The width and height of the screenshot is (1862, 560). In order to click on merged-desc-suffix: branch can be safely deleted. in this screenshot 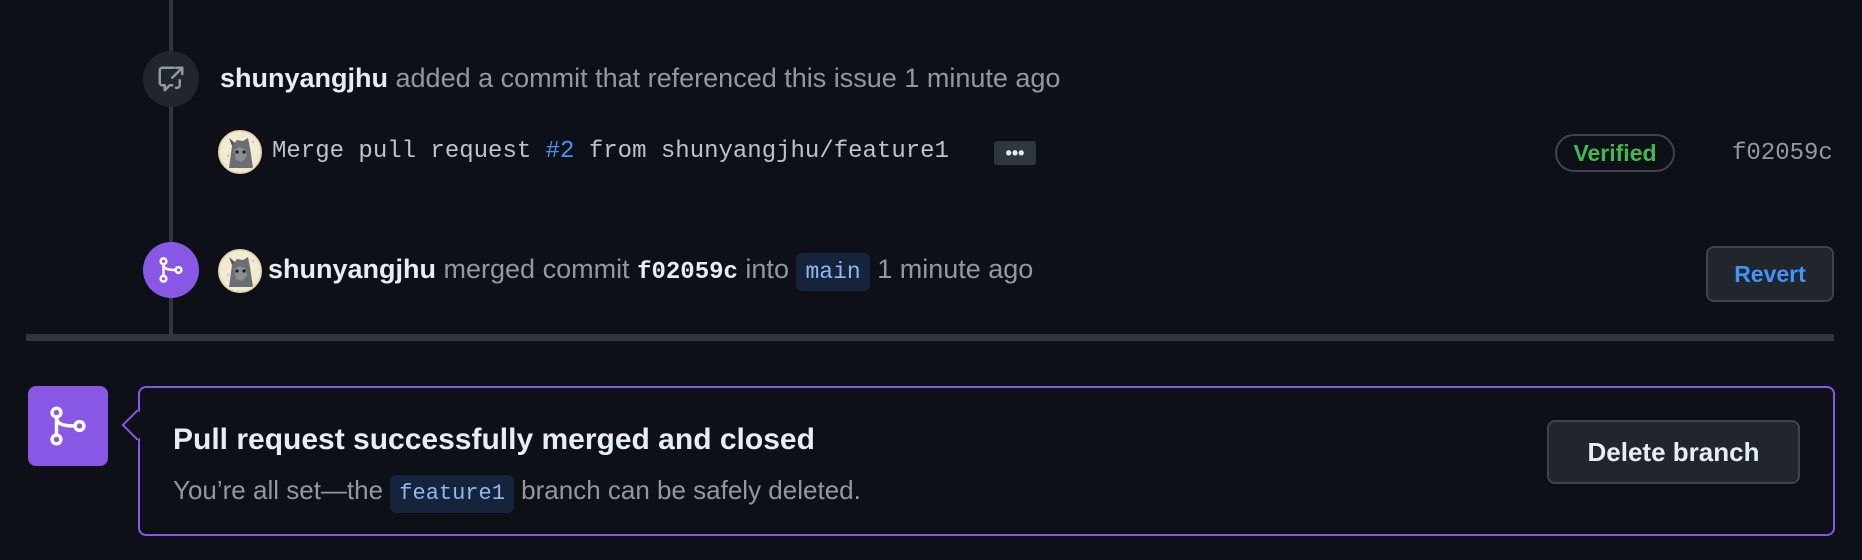, I will do `click(691, 490)`.